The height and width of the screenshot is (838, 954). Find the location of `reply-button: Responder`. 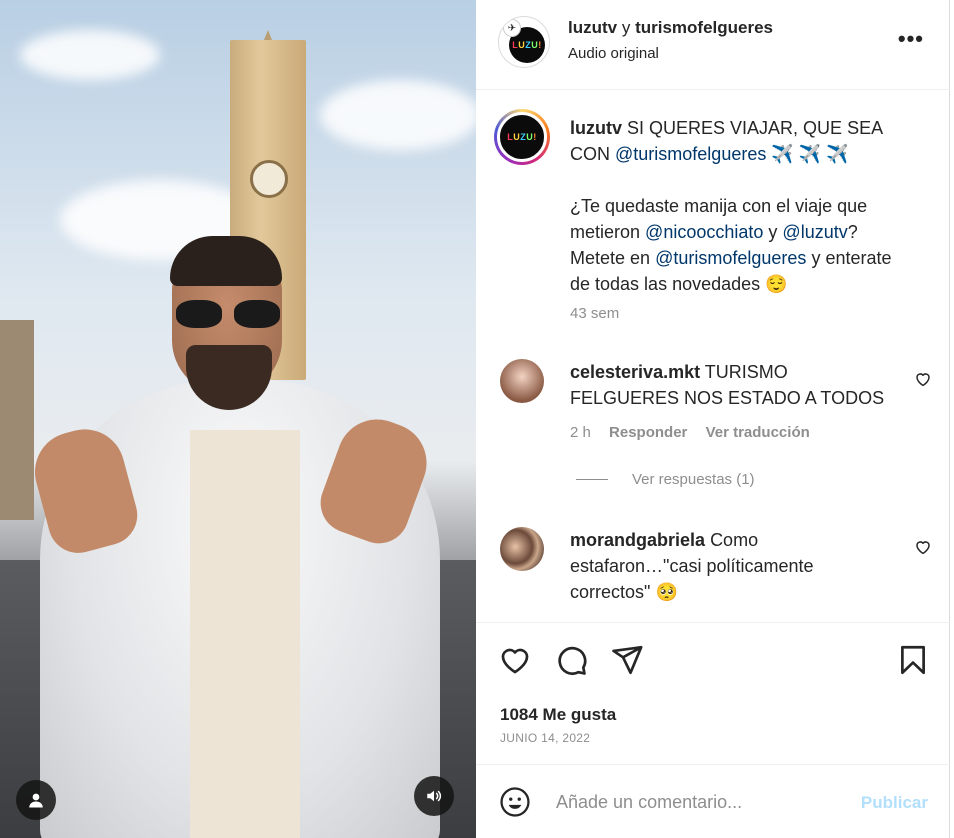

reply-button: Responder is located at coordinates (648, 432).